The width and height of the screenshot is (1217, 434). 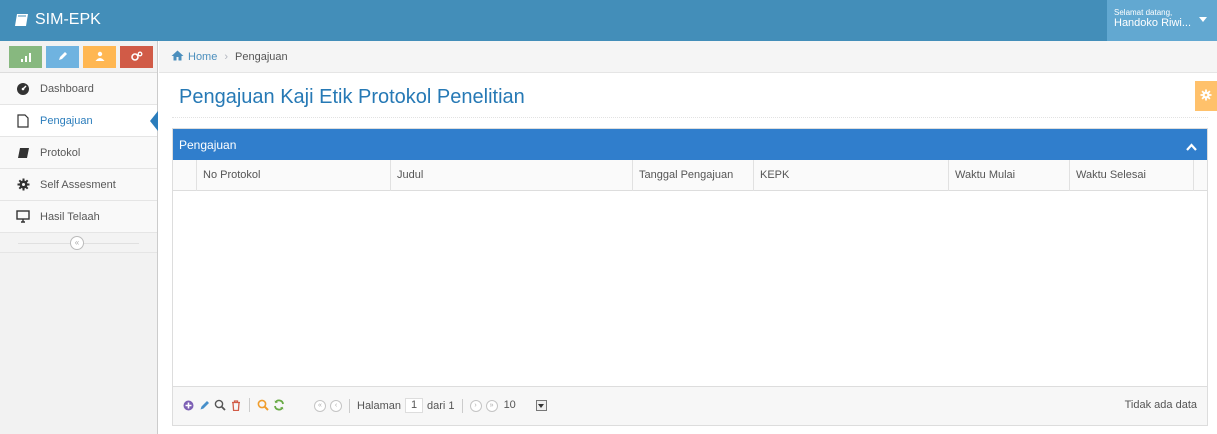 I want to click on breadcrumb-home-link: Home, so click(x=194, y=57).